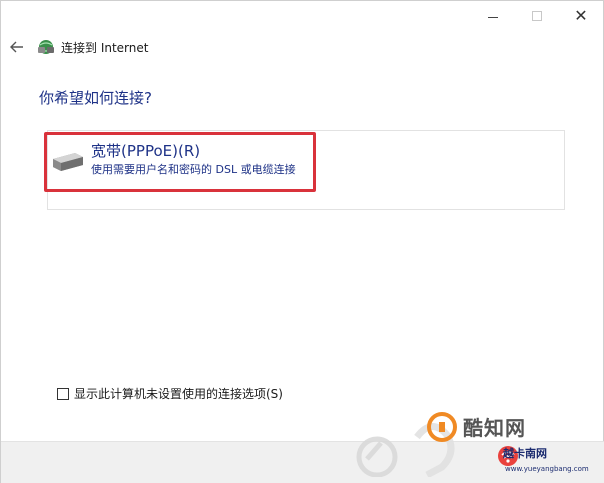 The width and height of the screenshot is (604, 483). I want to click on maximize-button, so click(537, 16).